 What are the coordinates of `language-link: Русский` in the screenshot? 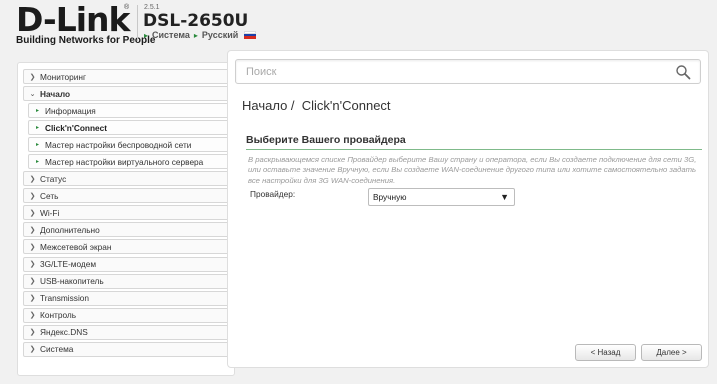 It's located at (220, 35).